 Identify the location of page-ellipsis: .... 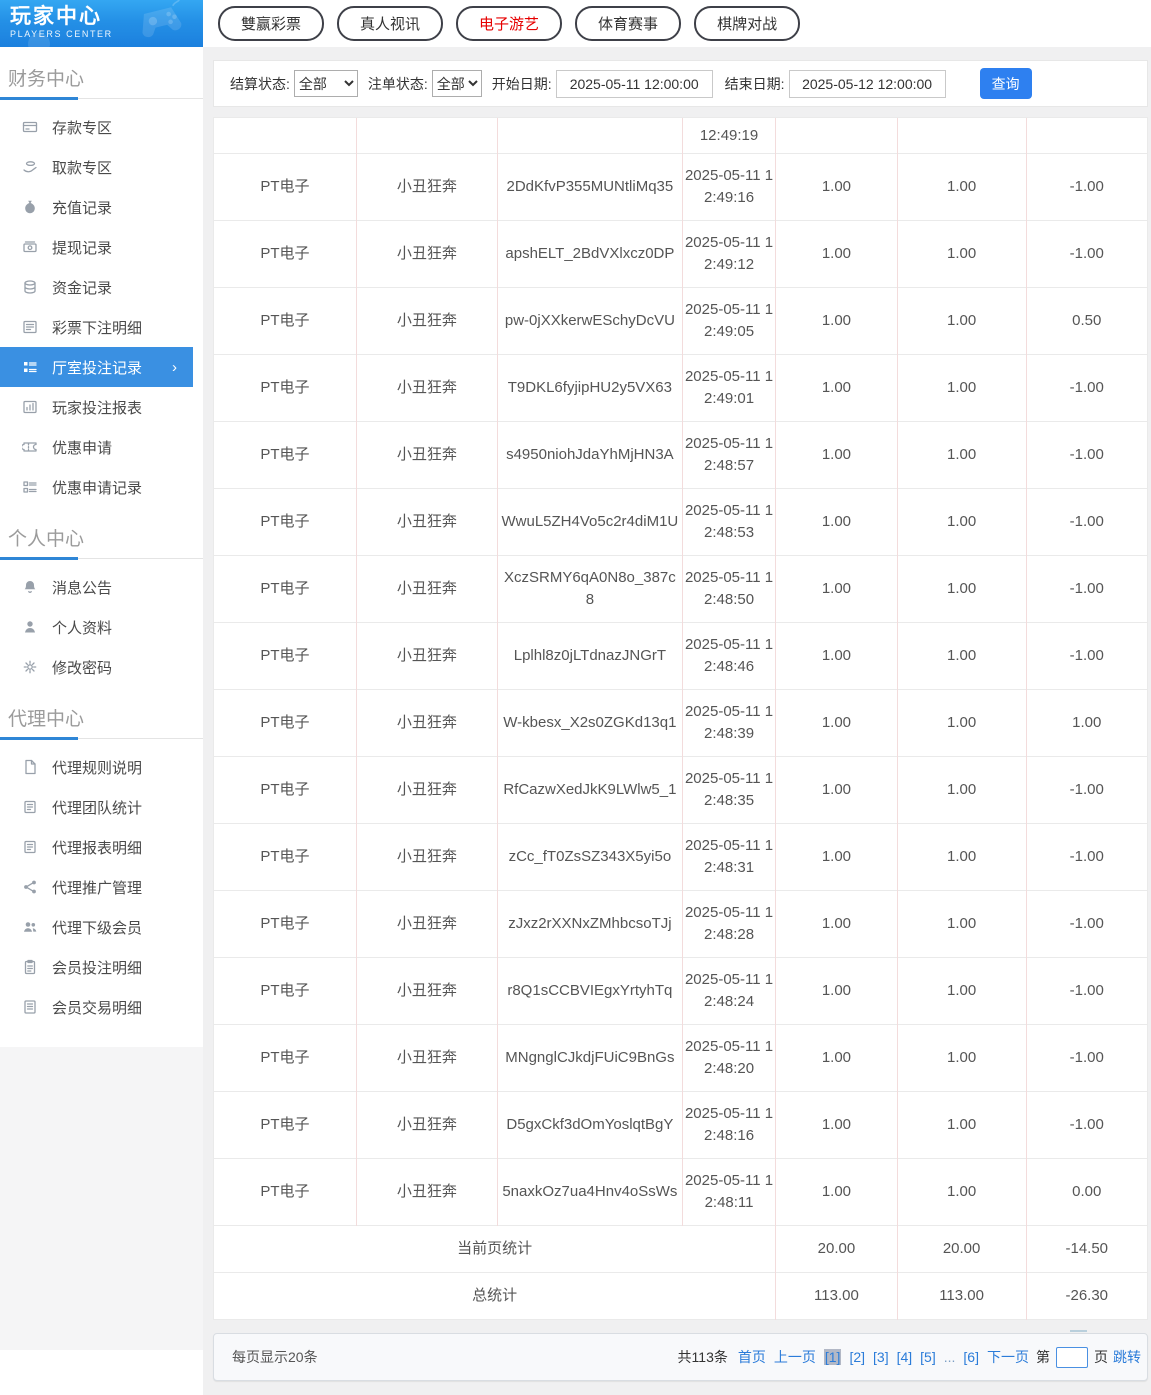
(949, 1357).